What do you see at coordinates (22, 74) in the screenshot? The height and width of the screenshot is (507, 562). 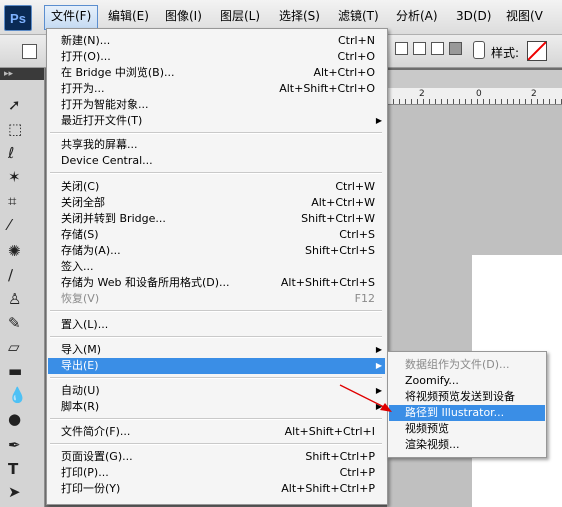 I see `toolbox-collapse-icon: ▸▸` at bounding box center [22, 74].